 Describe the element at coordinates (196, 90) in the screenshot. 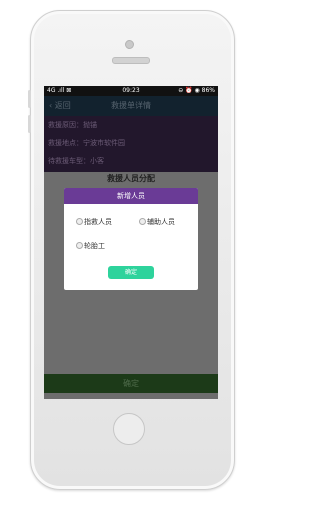

I see `battery-indicator: ⊖ ⏰ ◉ 86%` at that location.